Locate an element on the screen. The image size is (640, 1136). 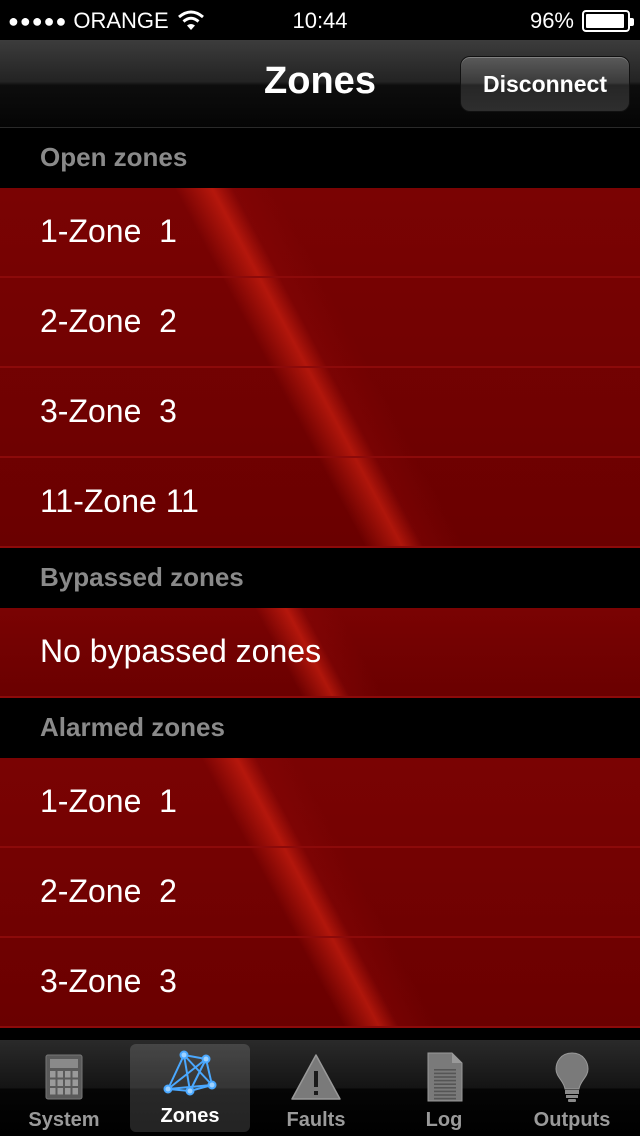
tab-outputs: Outputs is located at coordinates (572, 1088).